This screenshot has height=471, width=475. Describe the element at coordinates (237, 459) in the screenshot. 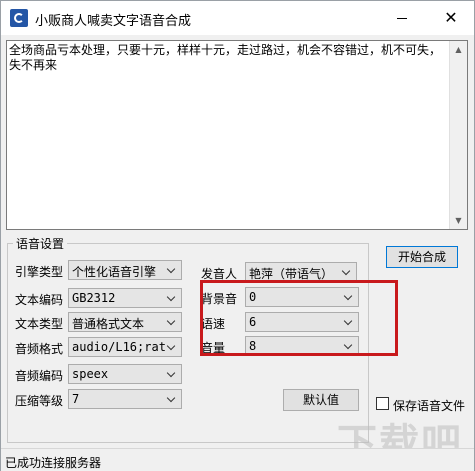

I see `status-bar: 已成功连接服务器` at that location.